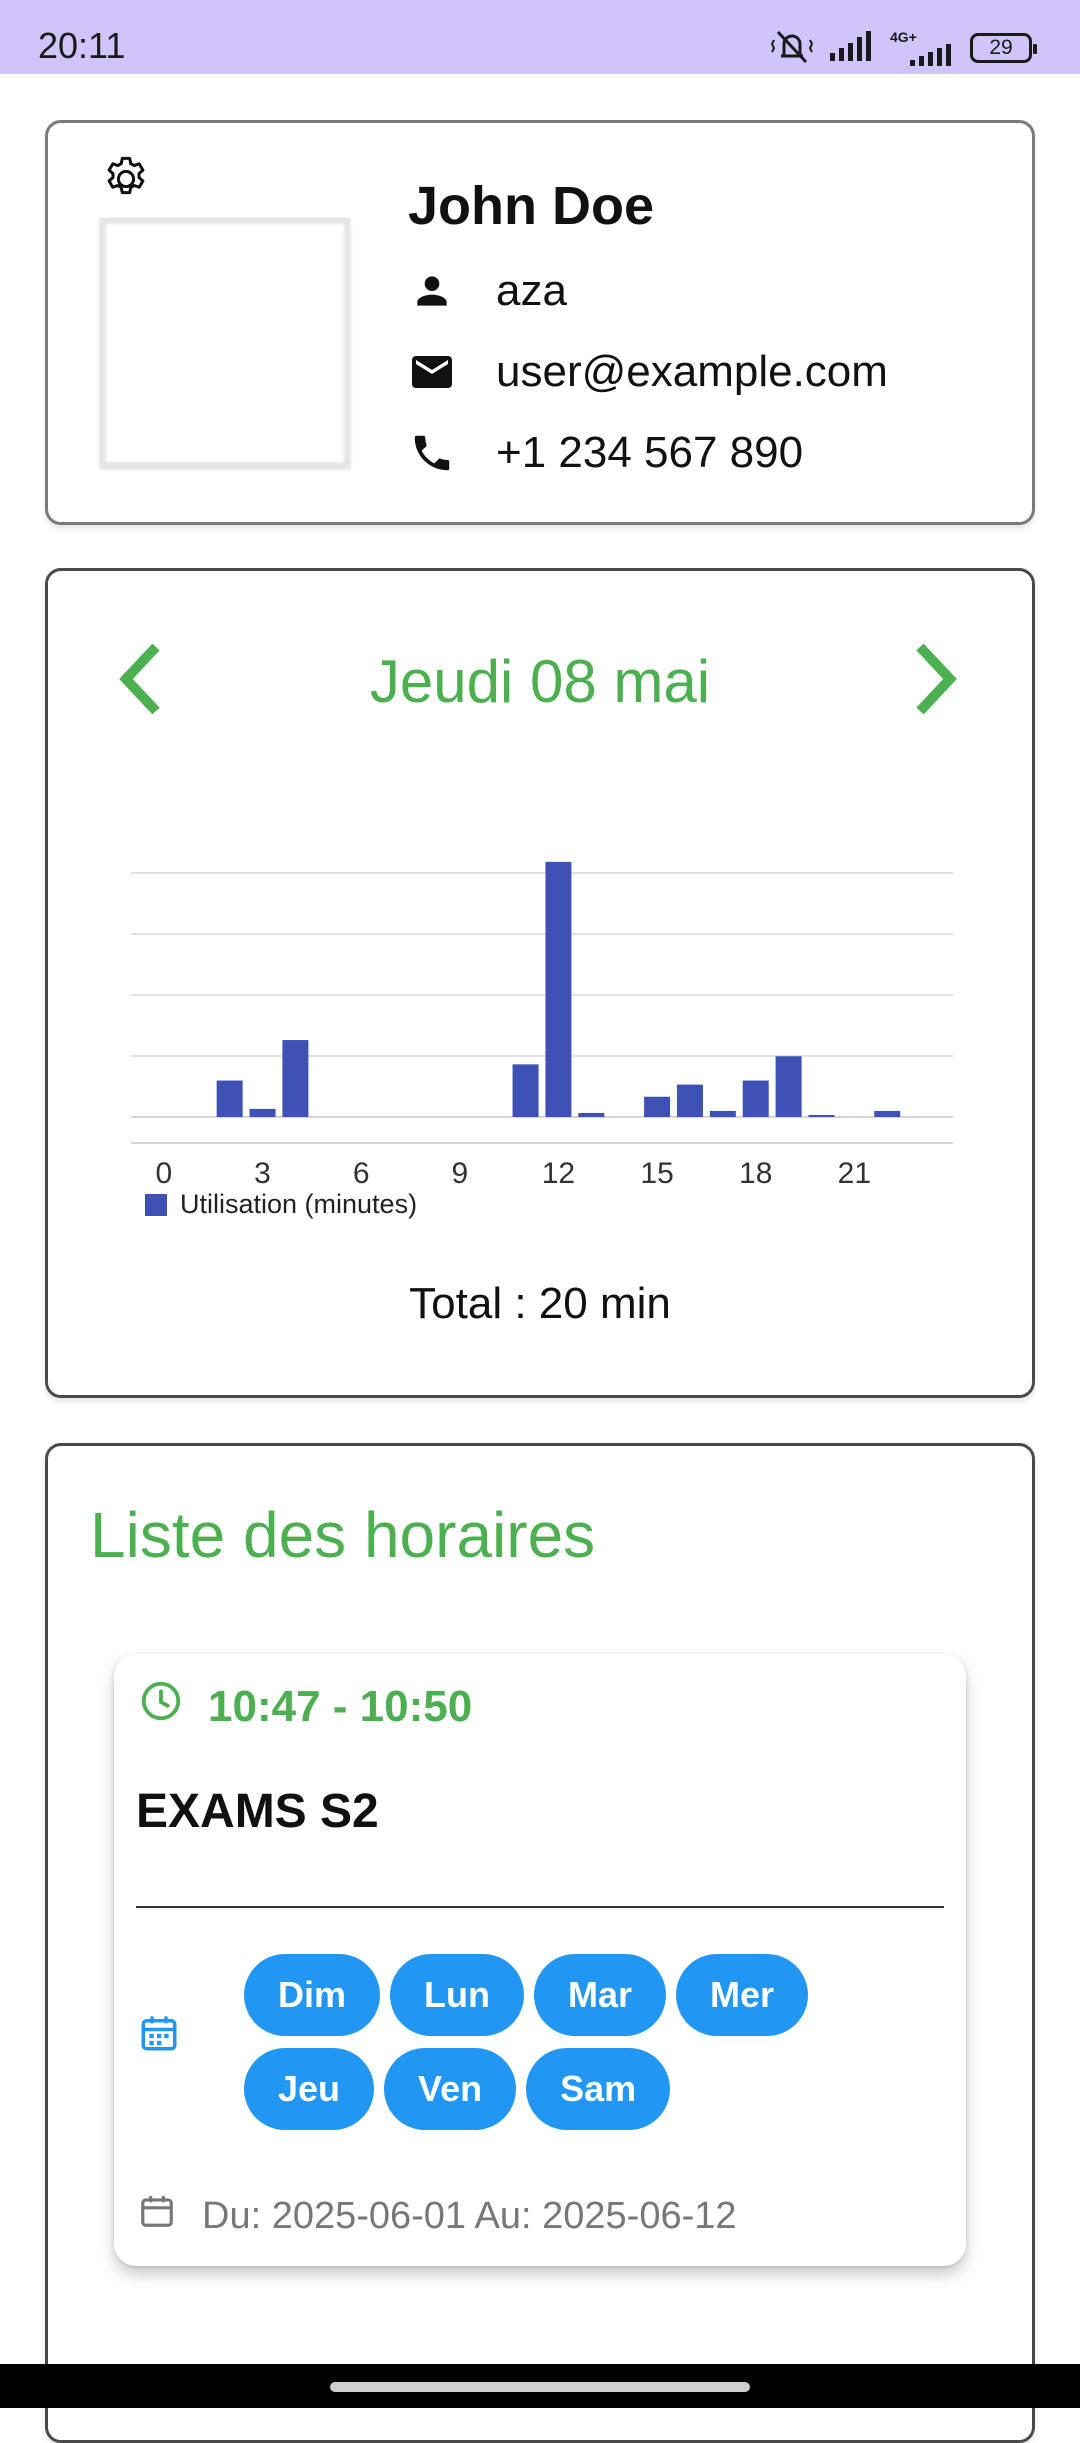 The height and width of the screenshot is (2443, 1080). What do you see at coordinates (161, 1706) in the screenshot?
I see `clock-icon` at bounding box center [161, 1706].